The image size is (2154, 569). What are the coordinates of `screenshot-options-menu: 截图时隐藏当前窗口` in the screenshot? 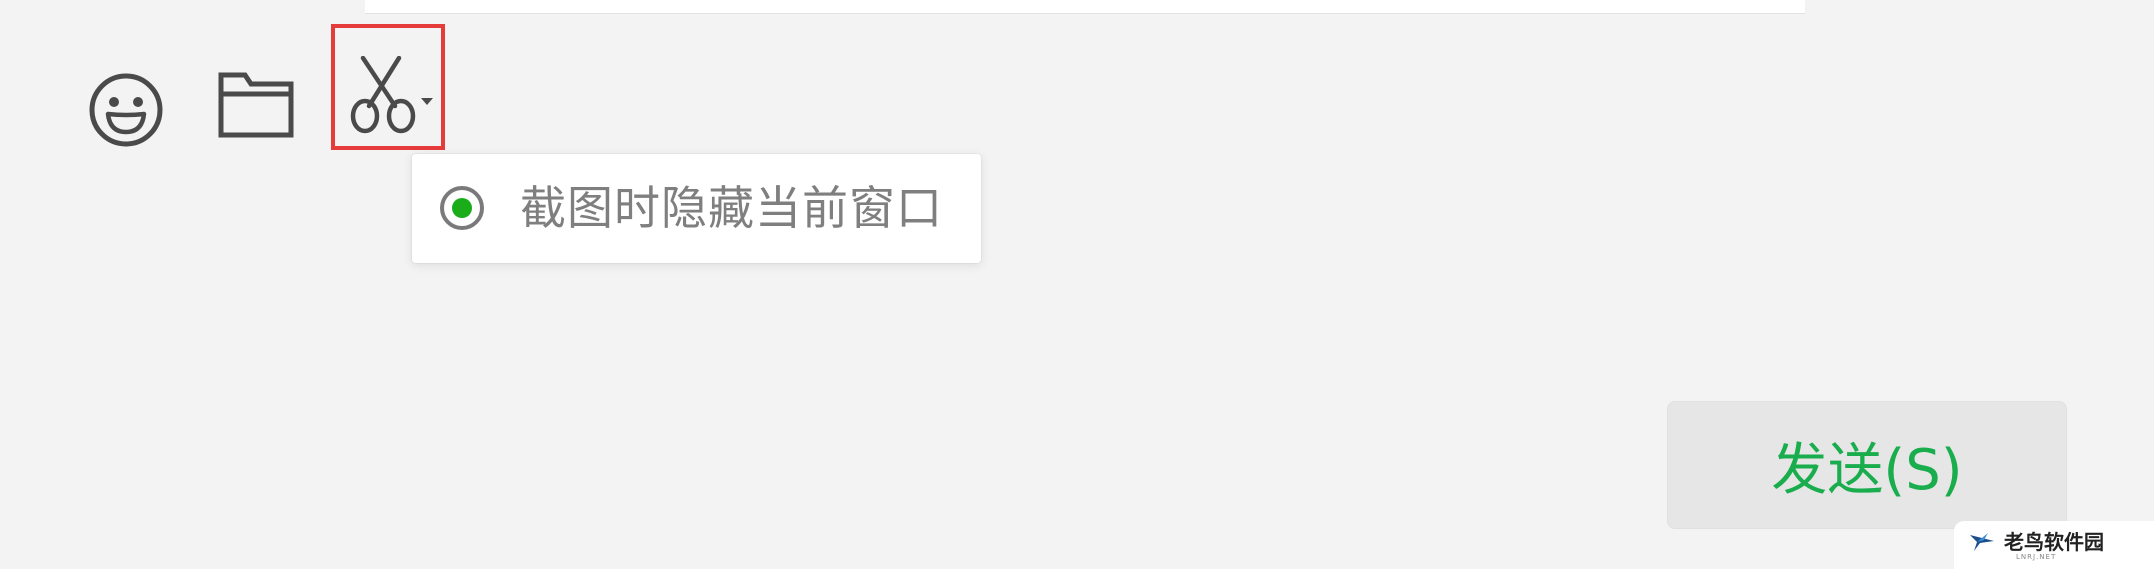 It's located at (696, 208).